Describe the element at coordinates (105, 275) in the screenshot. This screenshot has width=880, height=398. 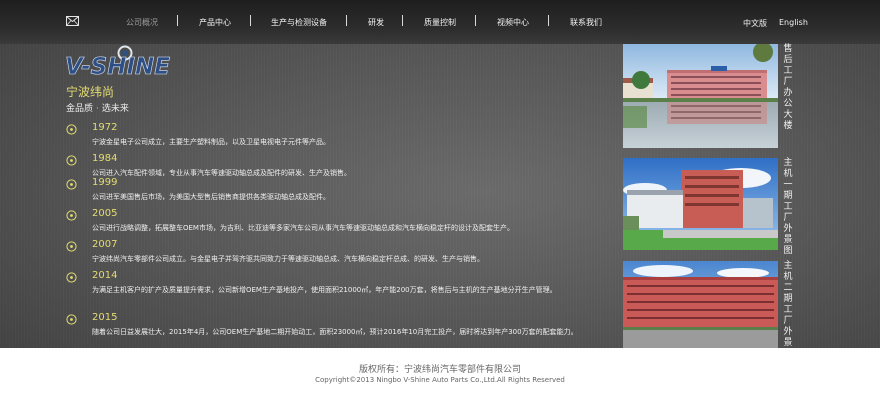
I see `timeline-year: 2014` at that location.